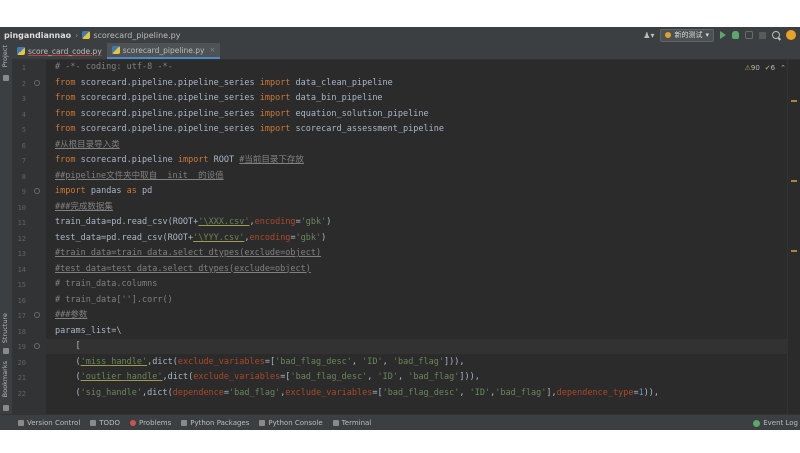 The height and width of the screenshot is (453, 800). Describe the element at coordinates (88, 330) in the screenshot. I see `code-line: params_list=\` at that location.